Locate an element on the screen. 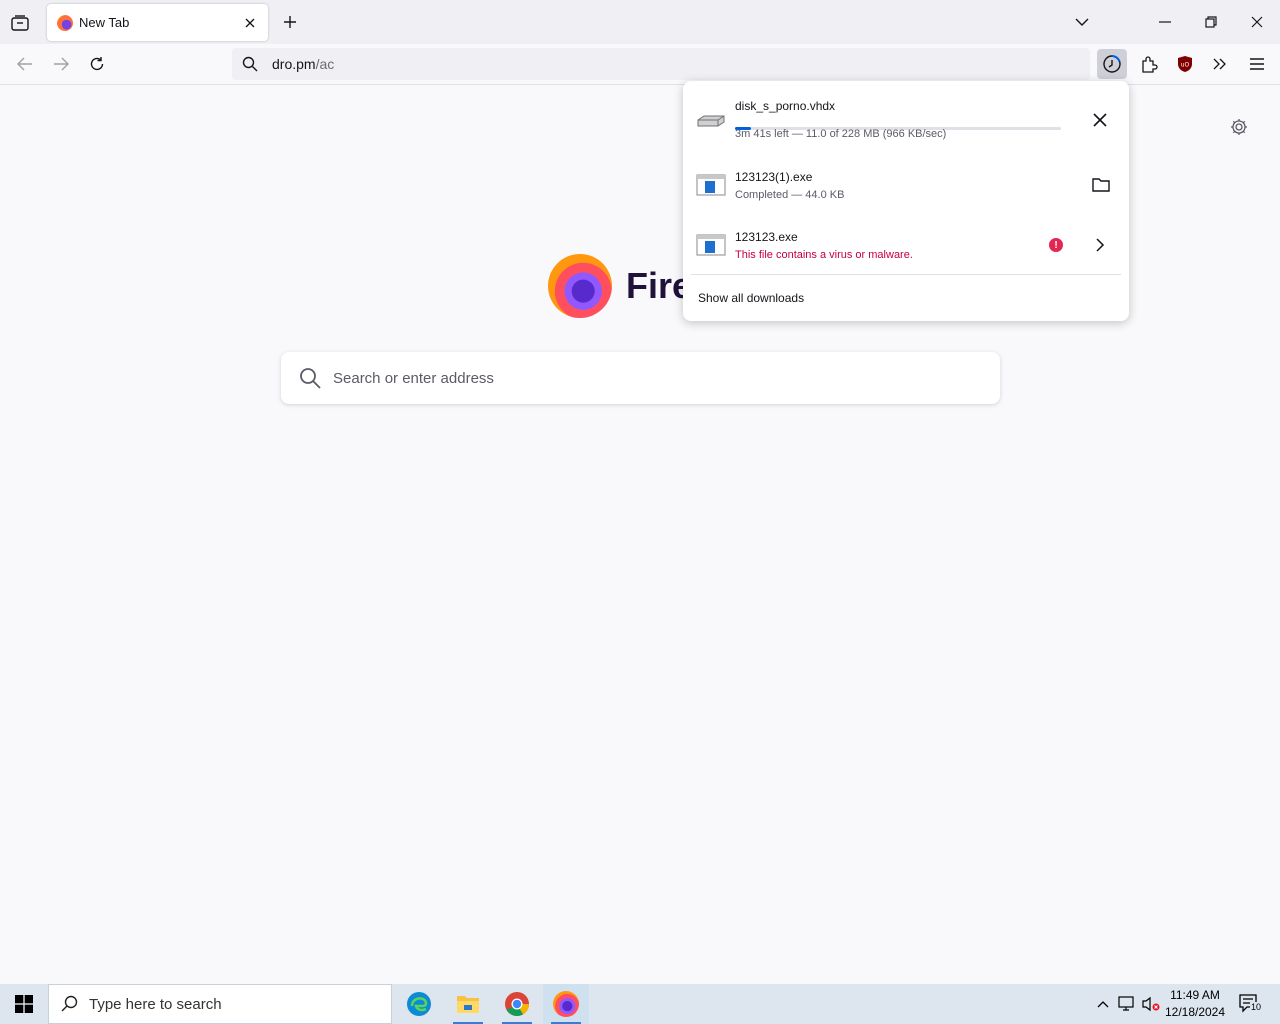  reload-icon is located at coordinates (97, 64).